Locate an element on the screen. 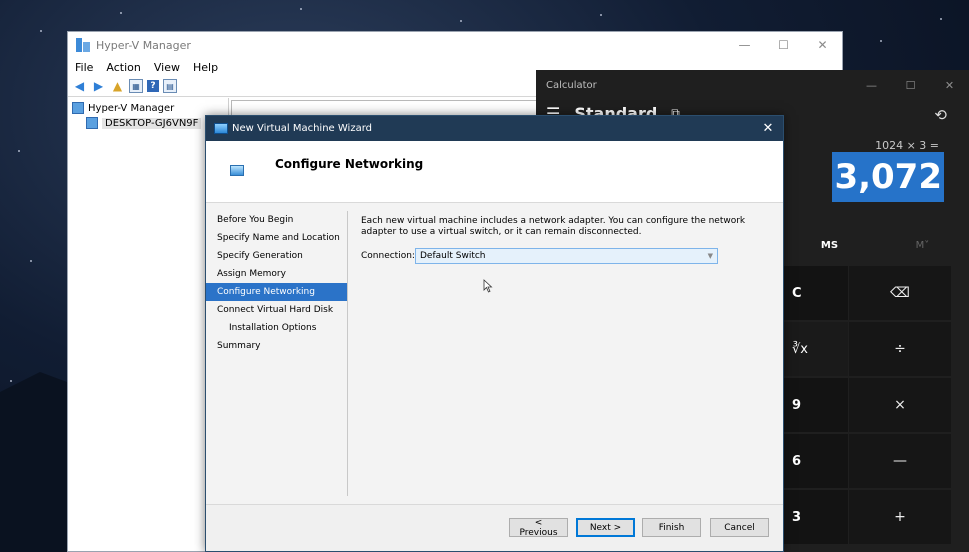  menu-view: View is located at coordinates (167, 67).